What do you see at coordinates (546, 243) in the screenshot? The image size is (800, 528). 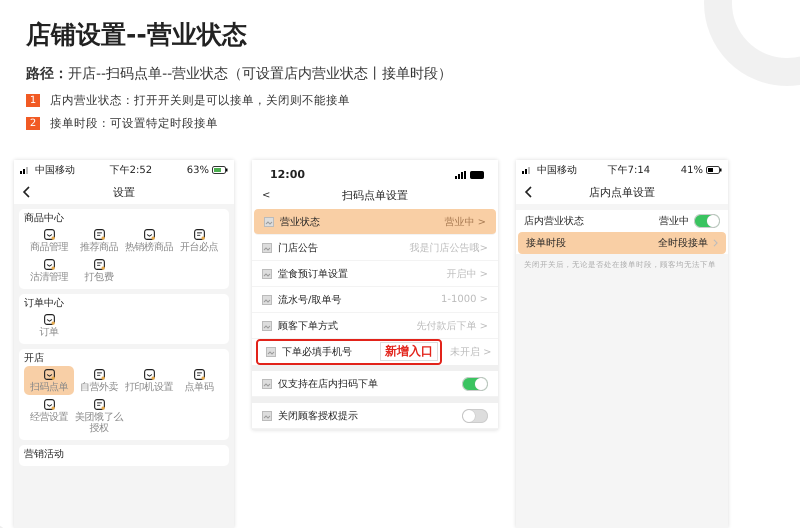 I see `row-label: 接单时段` at bounding box center [546, 243].